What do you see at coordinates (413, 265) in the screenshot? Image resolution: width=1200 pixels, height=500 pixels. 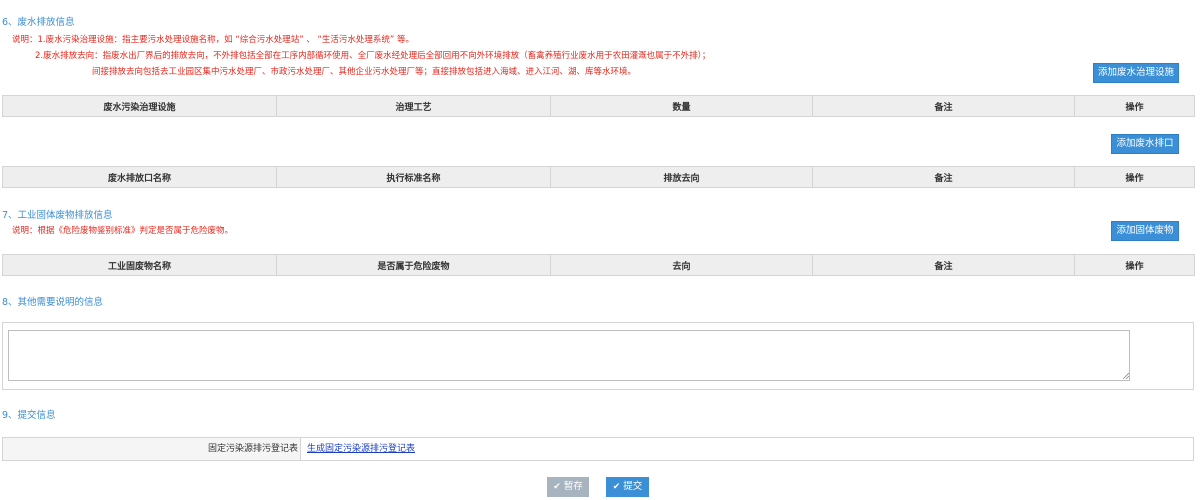 I see `col-header-is-hazardous: 是否属于危险废物` at bounding box center [413, 265].